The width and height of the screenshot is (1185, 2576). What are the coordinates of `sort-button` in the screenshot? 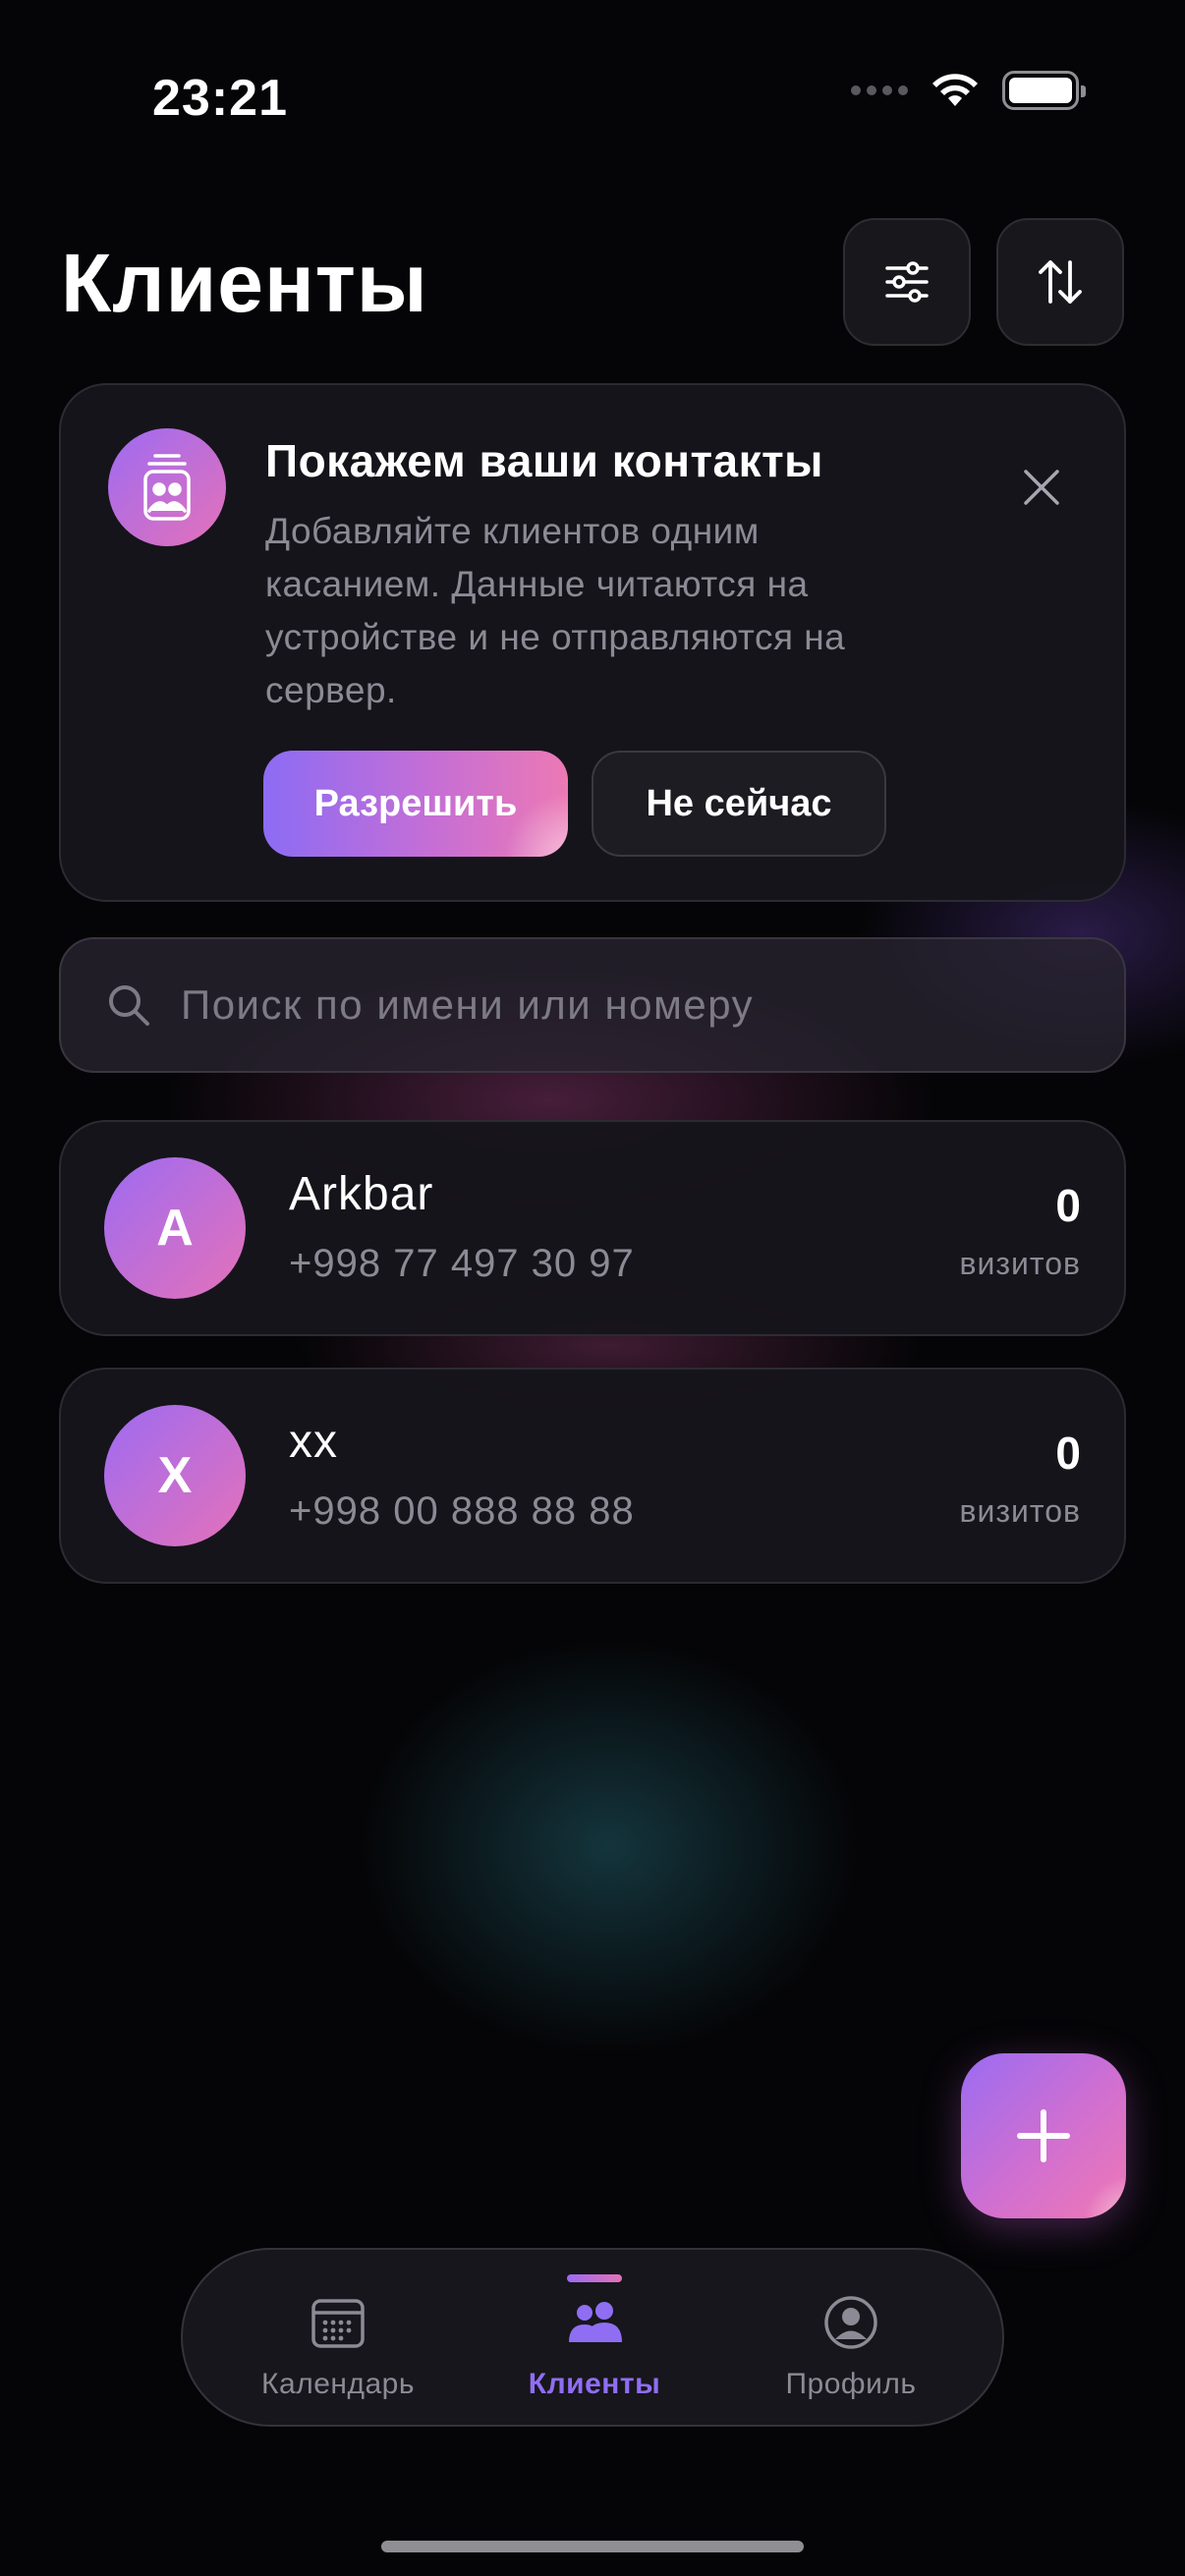 It's located at (1060, 282).